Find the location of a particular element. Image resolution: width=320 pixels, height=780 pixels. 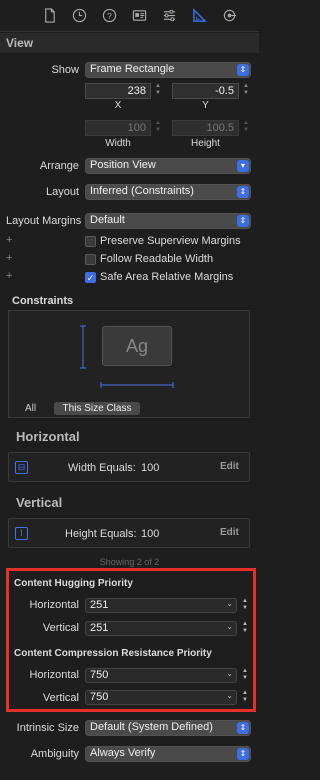

layout-value: Inferred (Constraints) is located at coordinates (142, 191).